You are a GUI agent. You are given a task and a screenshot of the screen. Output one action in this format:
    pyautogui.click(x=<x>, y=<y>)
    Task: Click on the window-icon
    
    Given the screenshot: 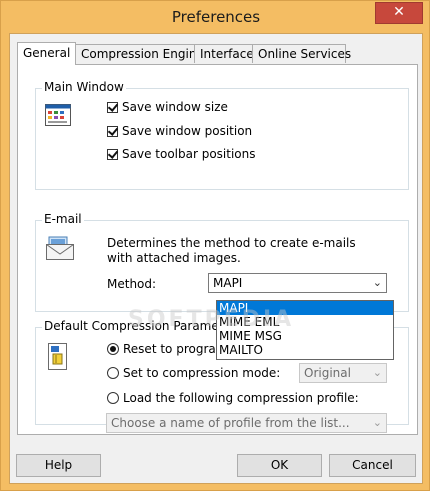 What is the action you would take?
    pyautogui.click(x=58, y=116)
    